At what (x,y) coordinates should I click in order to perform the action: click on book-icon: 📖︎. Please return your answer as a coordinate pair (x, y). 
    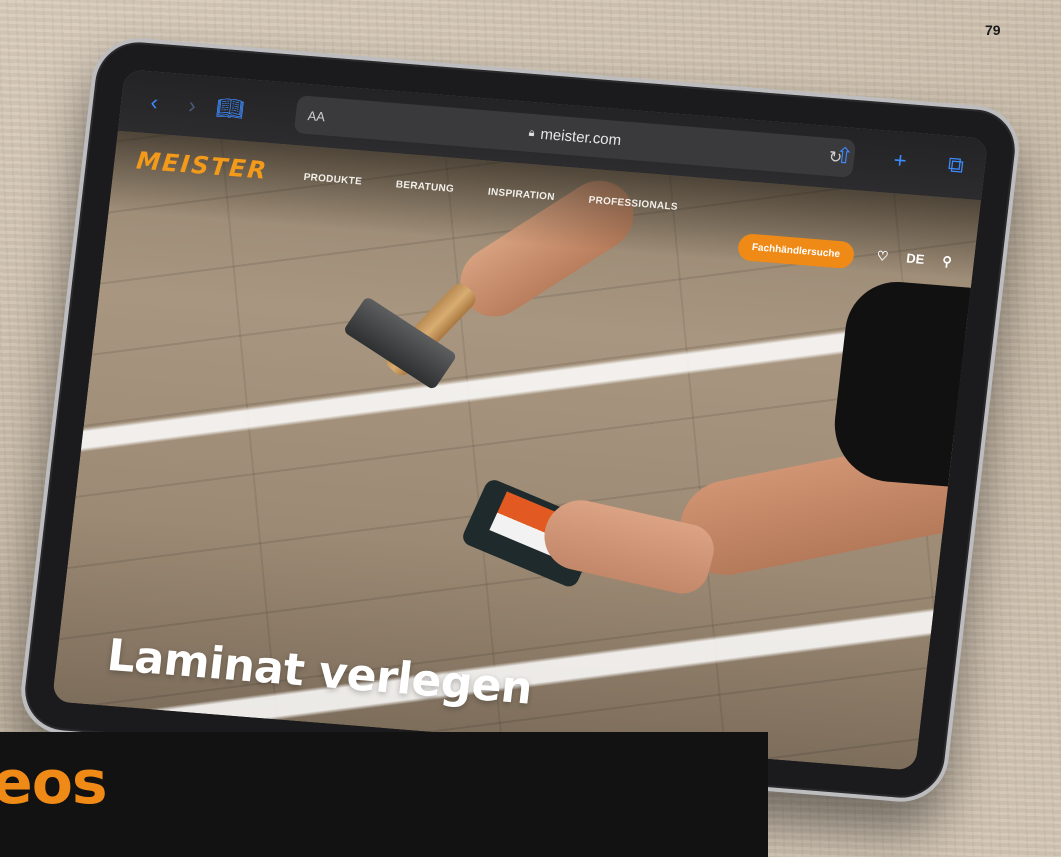
    Looking at the image, I should click on (230, 108).